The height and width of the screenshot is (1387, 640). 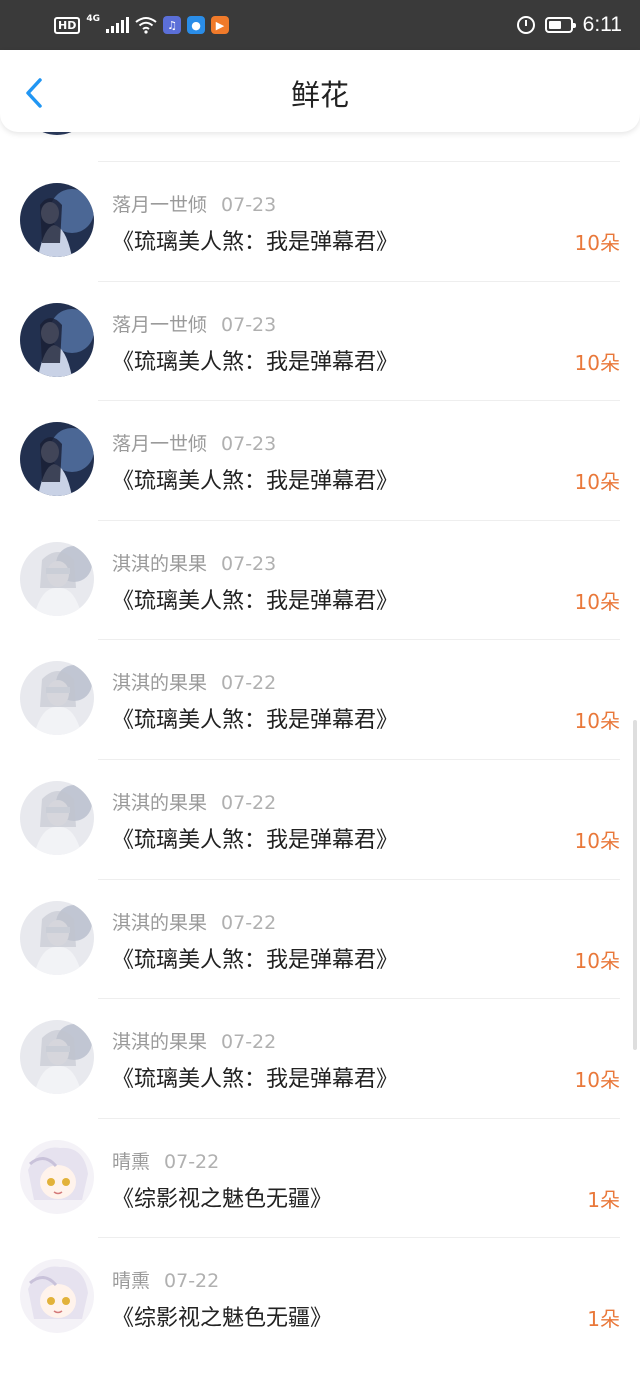 I want to click on record-meta: 淇淇的果果 07-23, so click(x=194, y=562).